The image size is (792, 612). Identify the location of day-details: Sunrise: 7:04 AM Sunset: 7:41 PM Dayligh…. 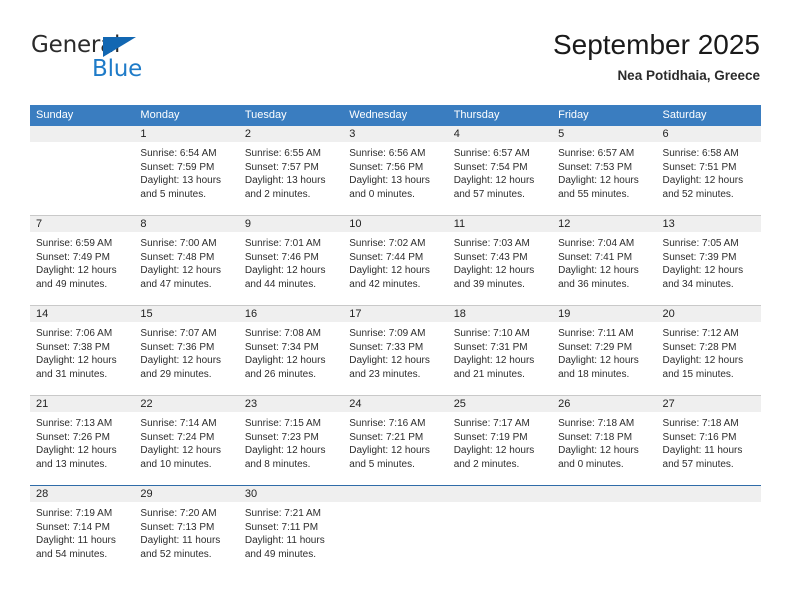
(604, 261).